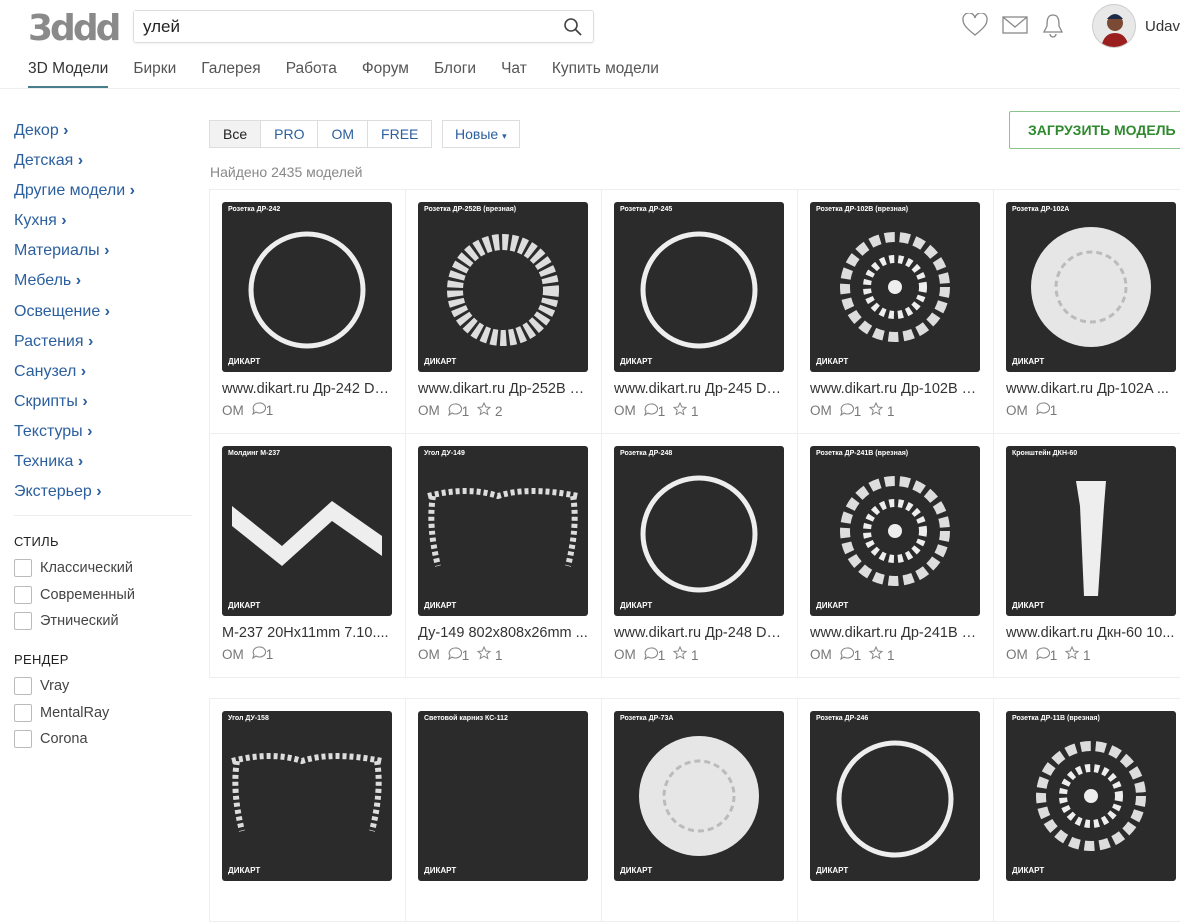  Describe the element at coordinates (605, 74) in the screenshot. I see `nav-tab: Купить модели` at that location.